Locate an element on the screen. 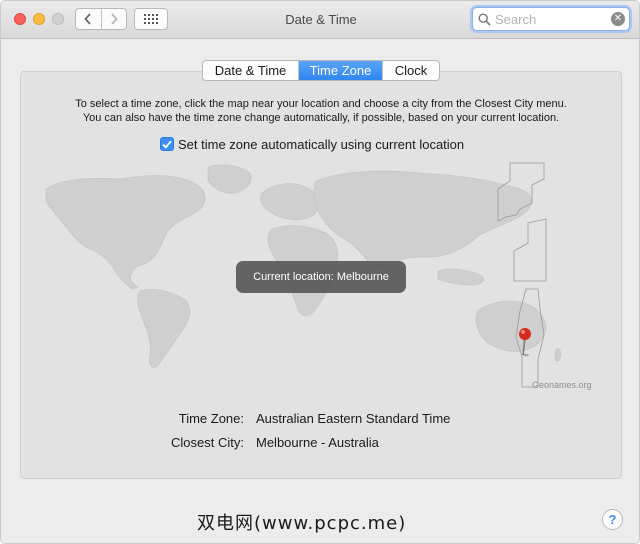 The width and height of the screenshot is (640, 544). tab-clock: Clock is located at coordinates (410, 70).